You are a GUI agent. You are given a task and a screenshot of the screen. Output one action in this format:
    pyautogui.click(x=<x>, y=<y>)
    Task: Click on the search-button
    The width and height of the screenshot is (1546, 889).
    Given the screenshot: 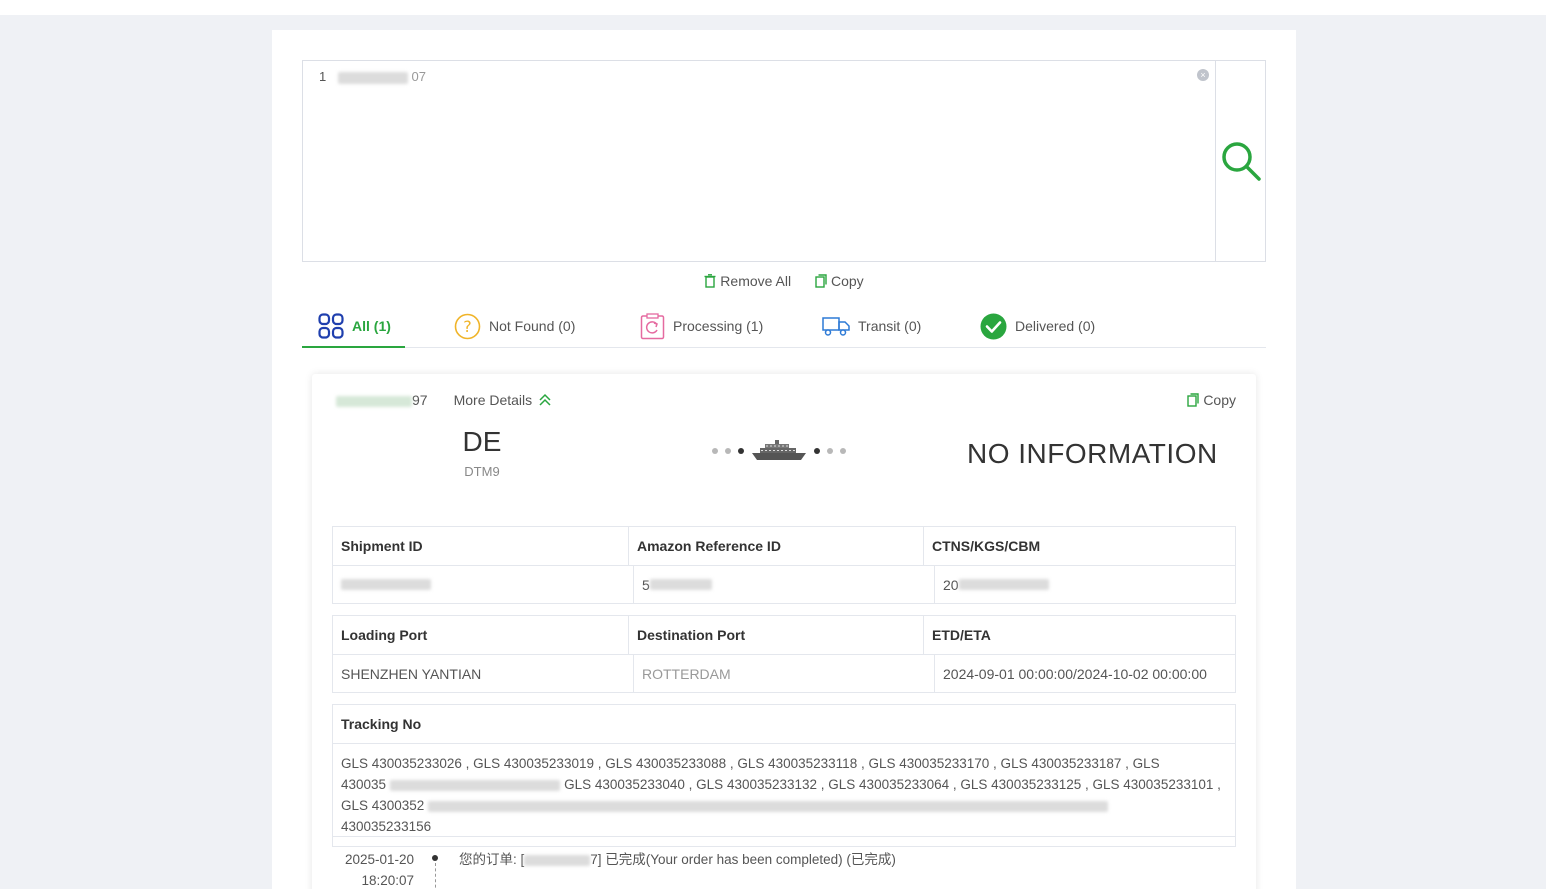 What is the action you would take?
    pyautogui.click(x=1240, y=161)
    